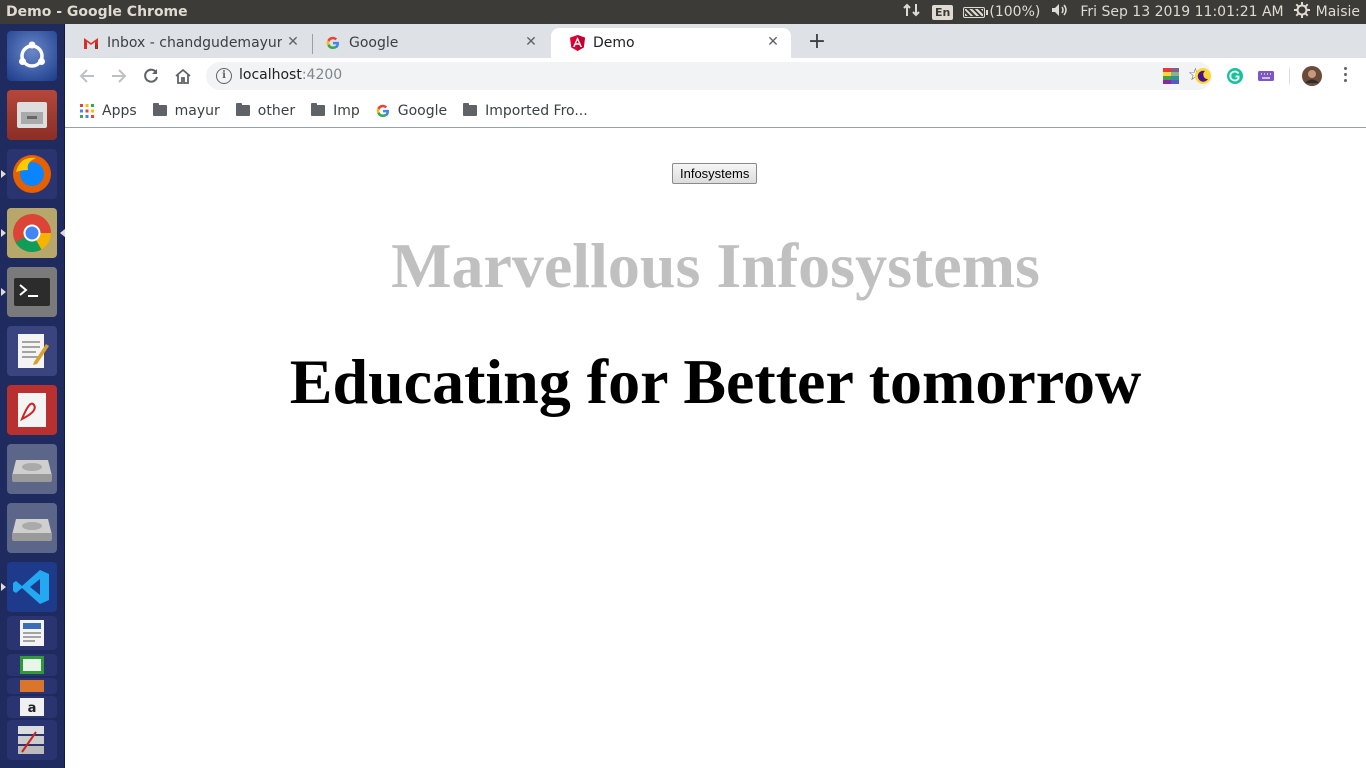 The width and height of the screenshot is (1366, 768). Describe the element at coordinates (97, 47) in the screenshot. I see `svg-text: 0` at that location.